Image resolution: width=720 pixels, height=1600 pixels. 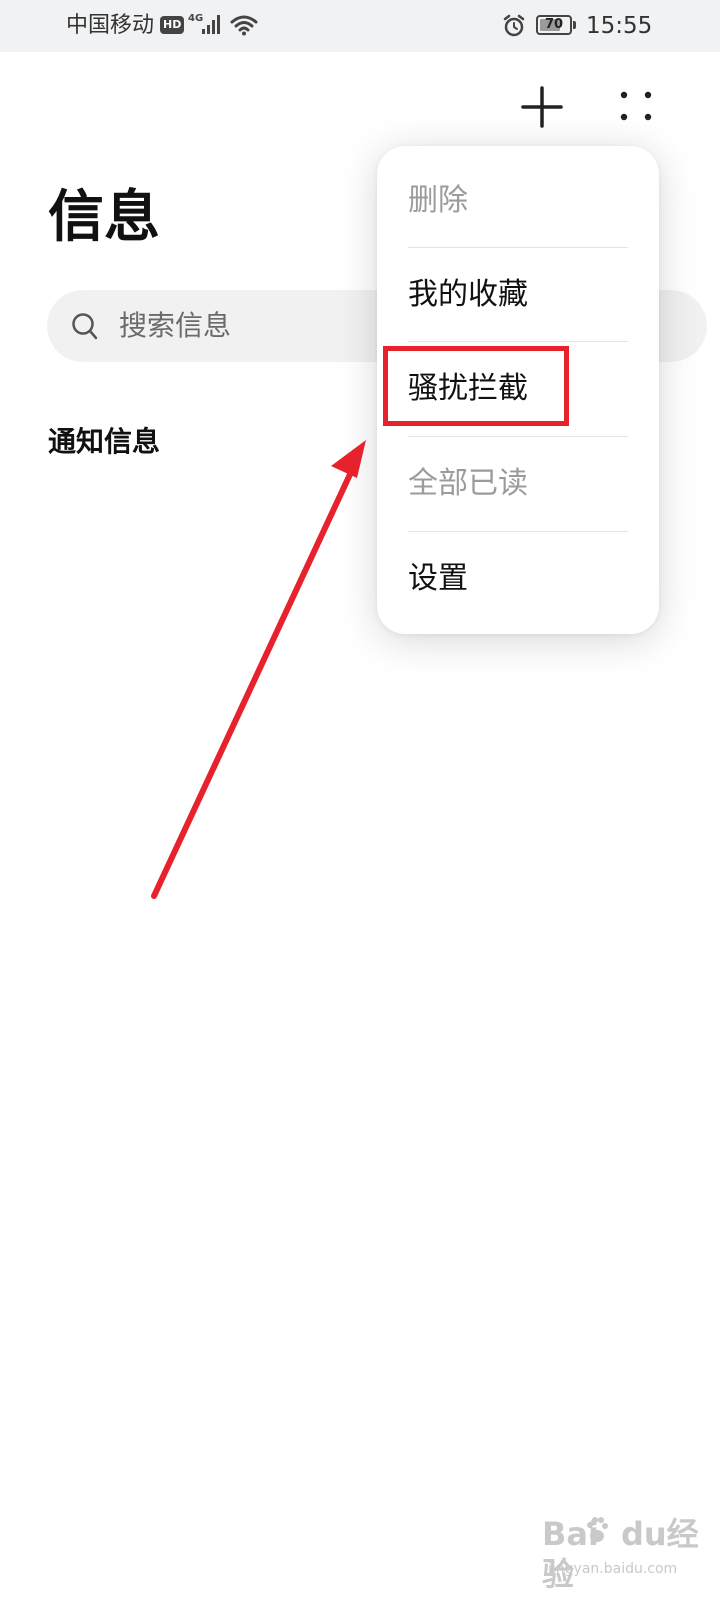 I want to click on annotation-arrow, so click(x=258, y=669).